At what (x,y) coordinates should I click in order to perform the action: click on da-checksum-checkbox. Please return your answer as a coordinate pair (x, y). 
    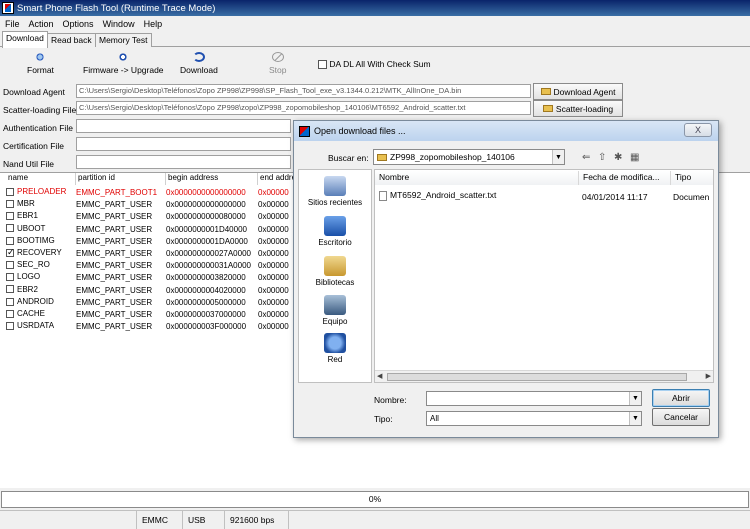
    Looking at the image, I should click on (322, 65).